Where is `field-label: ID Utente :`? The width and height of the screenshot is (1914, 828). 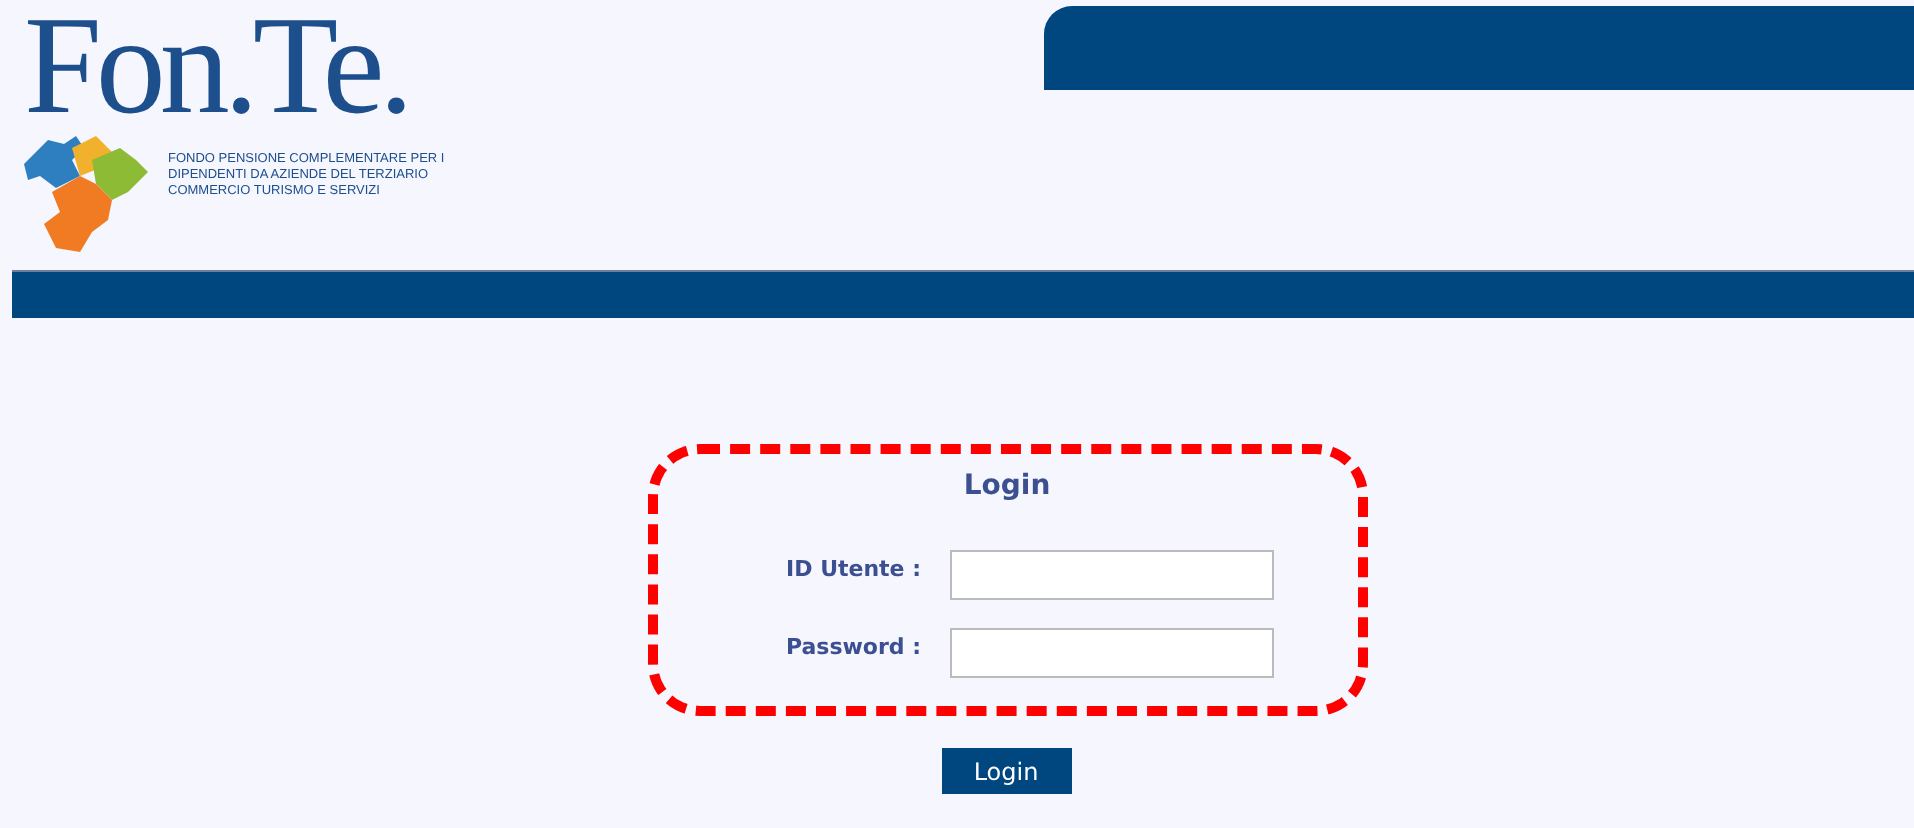 field-label: ID Utente : is located at coordinates (852, 571).